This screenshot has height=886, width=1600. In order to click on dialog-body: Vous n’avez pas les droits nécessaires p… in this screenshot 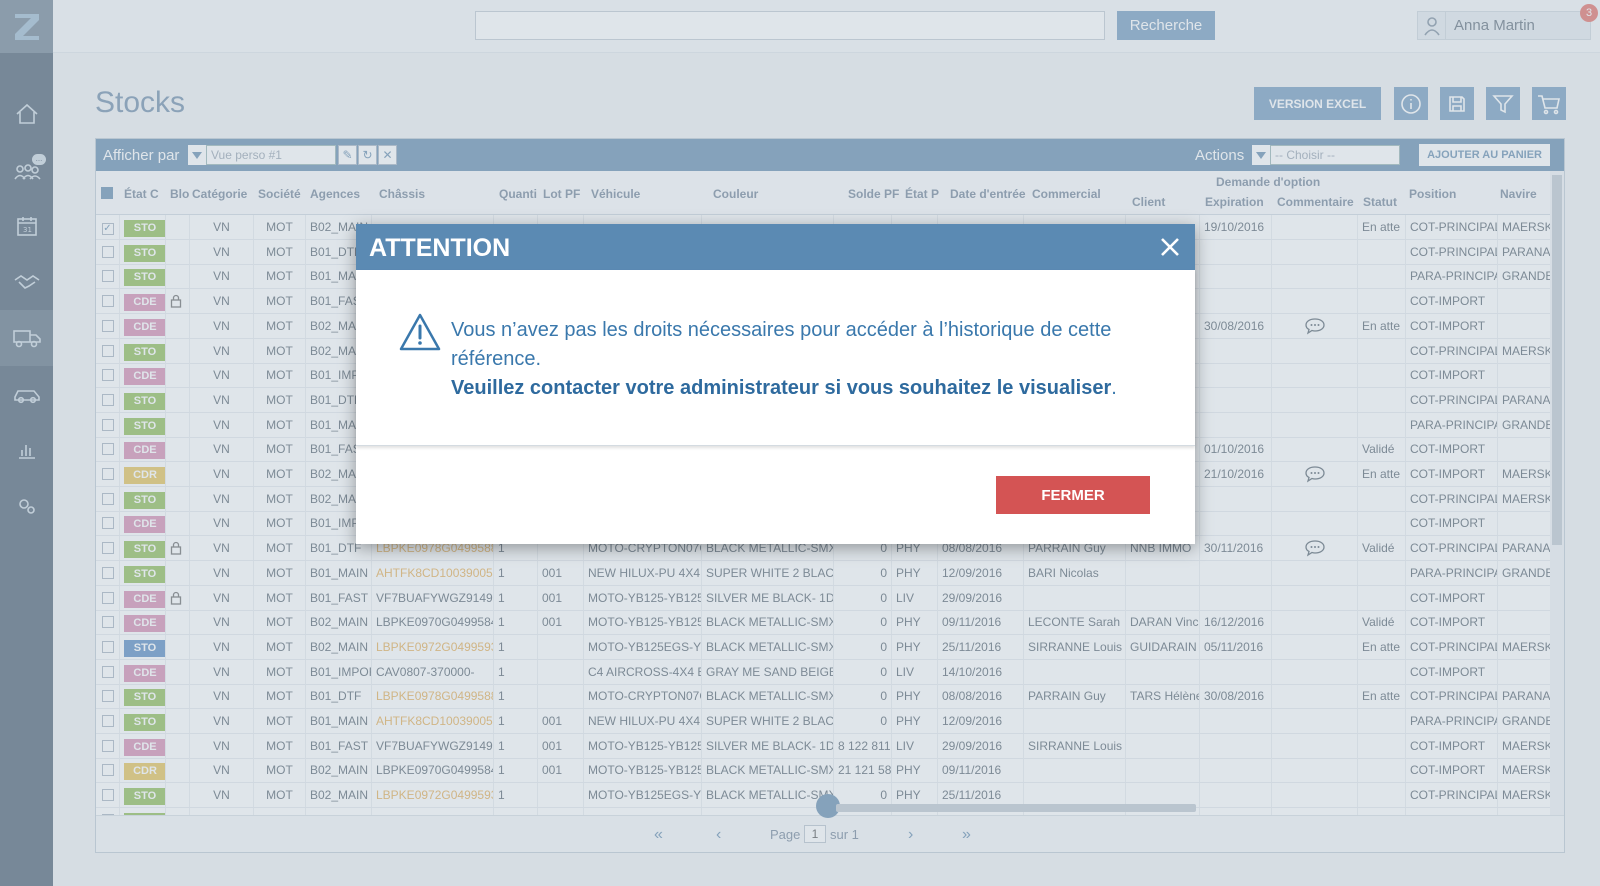, I will do `click(775, 358)`.